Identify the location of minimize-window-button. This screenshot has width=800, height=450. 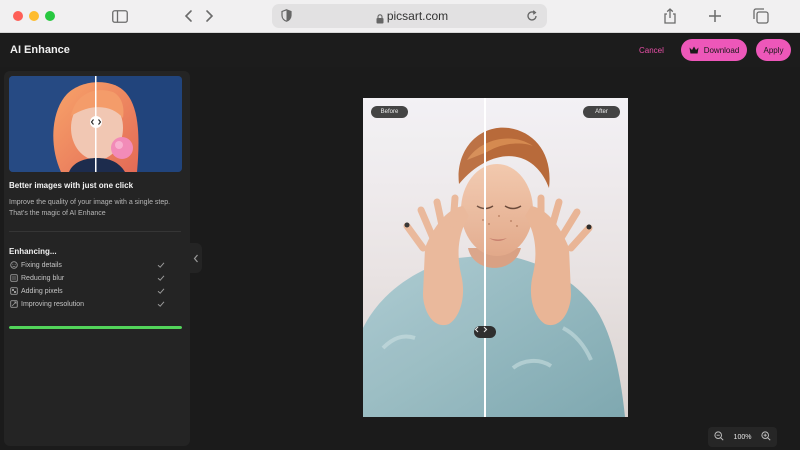
(34, 16).